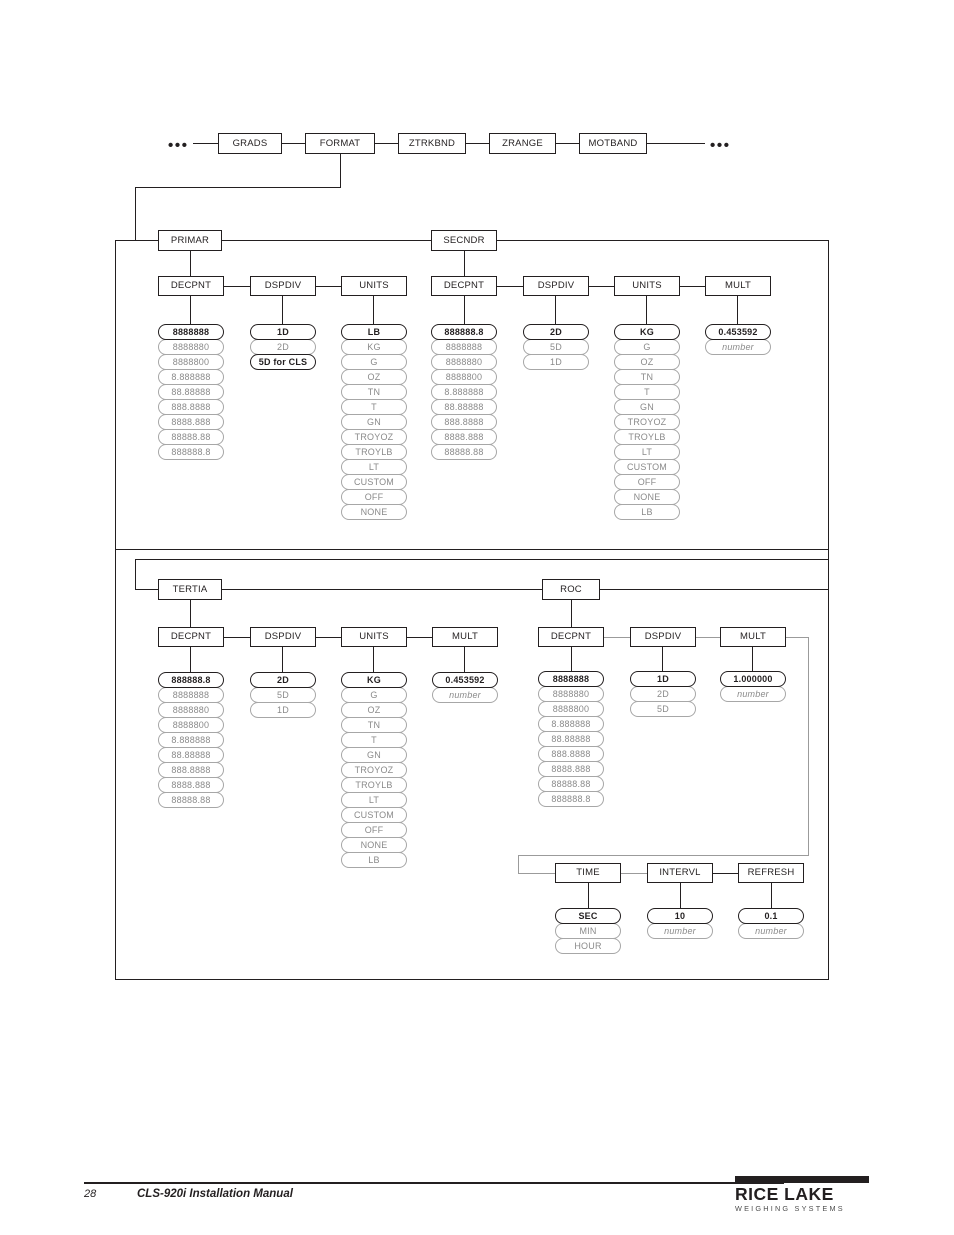 Image resolution: width=954 pixels, height=1235 pixels. What do you see at coordinates (250, 143) in the screenshot?
I see `node-grads: GRADS` at bounding box center [250, 143].